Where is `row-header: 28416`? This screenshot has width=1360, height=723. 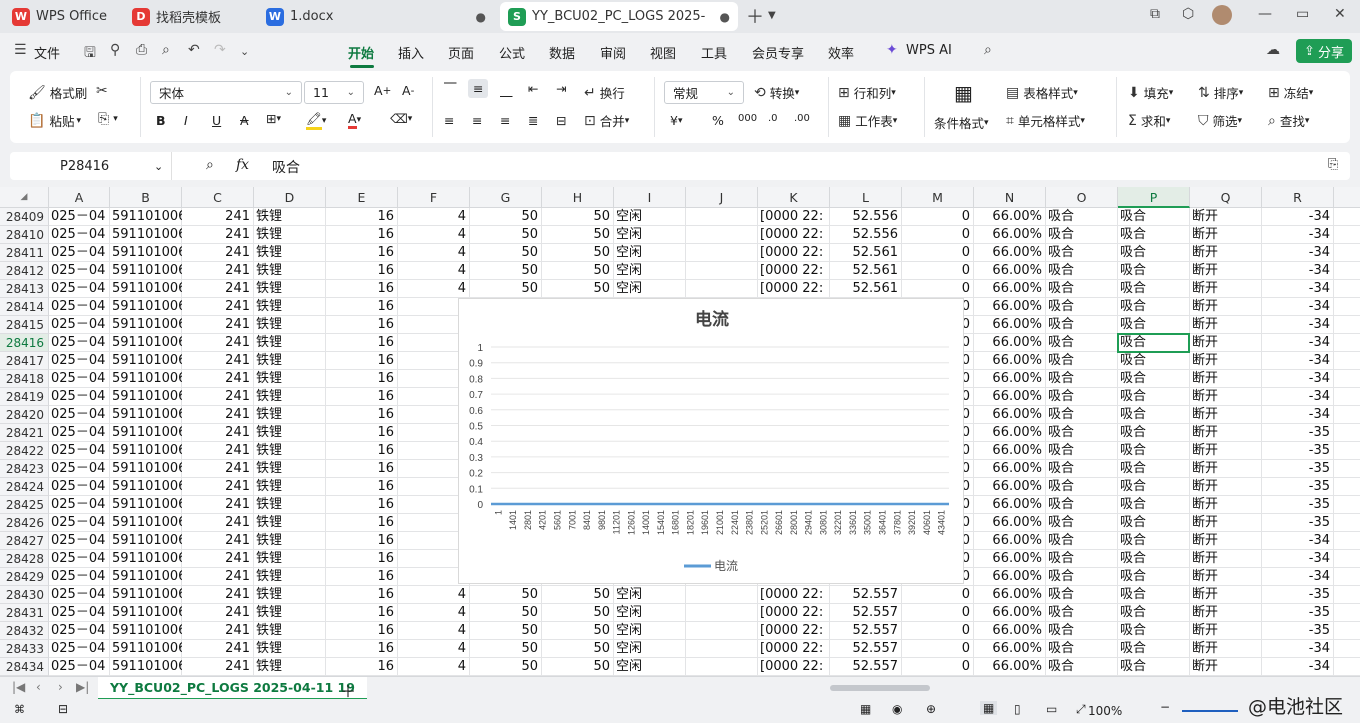 row-header: 28416 is located at coordinates (24, 343).